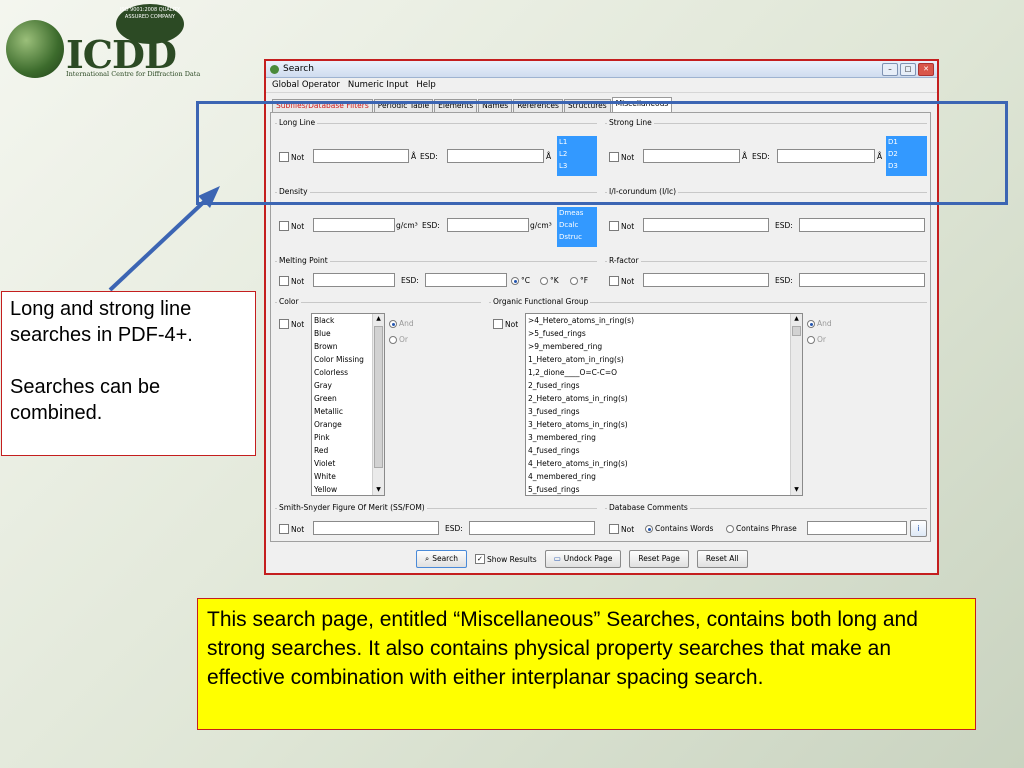 The width and height of the screenshot is (1024, 768). I want to click on rfactor-not-checkbox: Not, so click(621, 281).